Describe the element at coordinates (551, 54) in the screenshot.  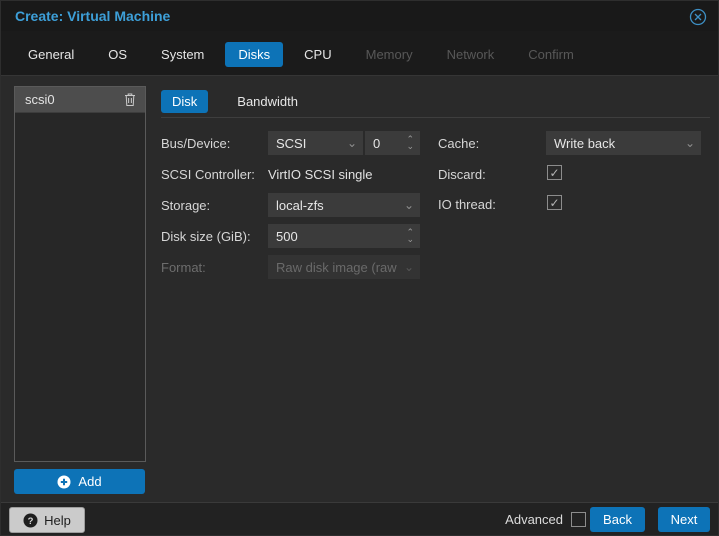
I see `tab-confirm: Confirm` at that location.